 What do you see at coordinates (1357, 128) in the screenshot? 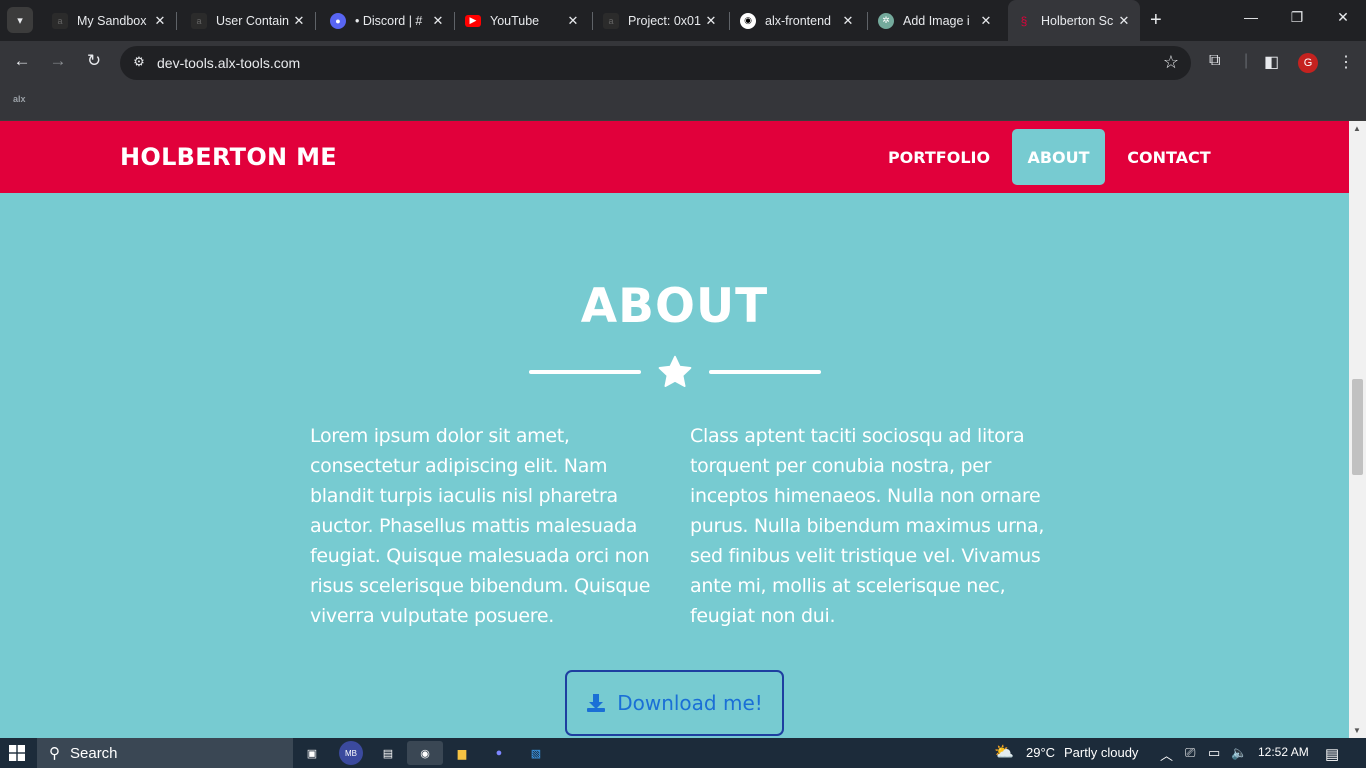
I see `scroll-up-icon: ▲` at bounding box center [1357, 128].